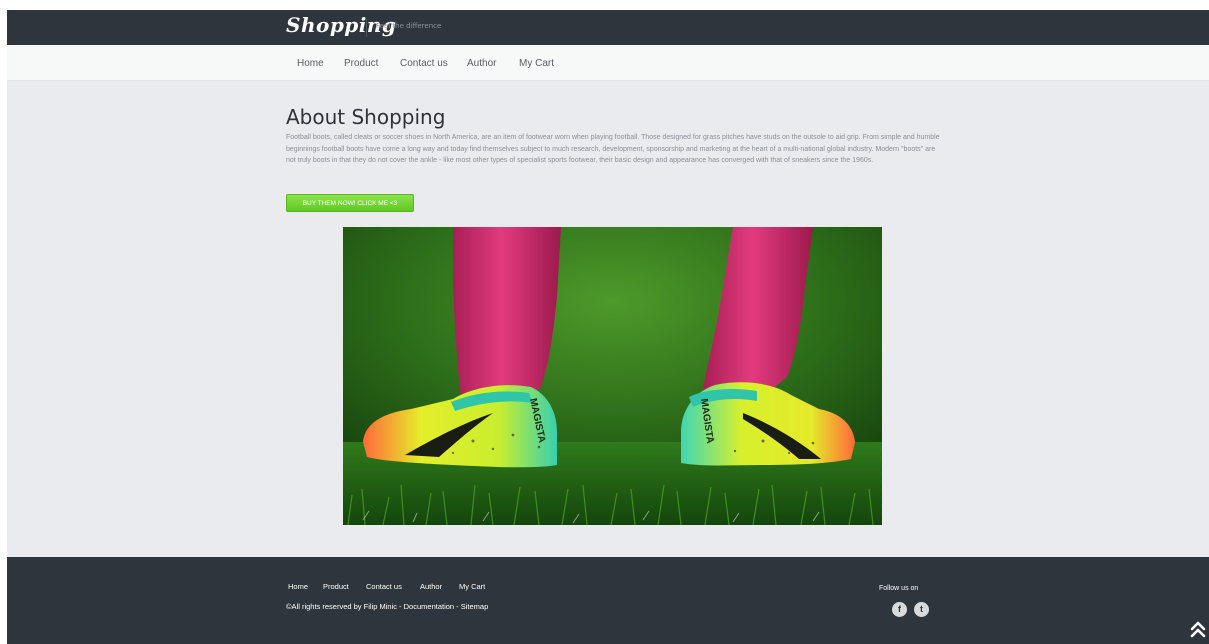  What do you see at coordinates (366, 28) in the screenshot?
I see `tagline-divider` at bounding box center [366, 28].